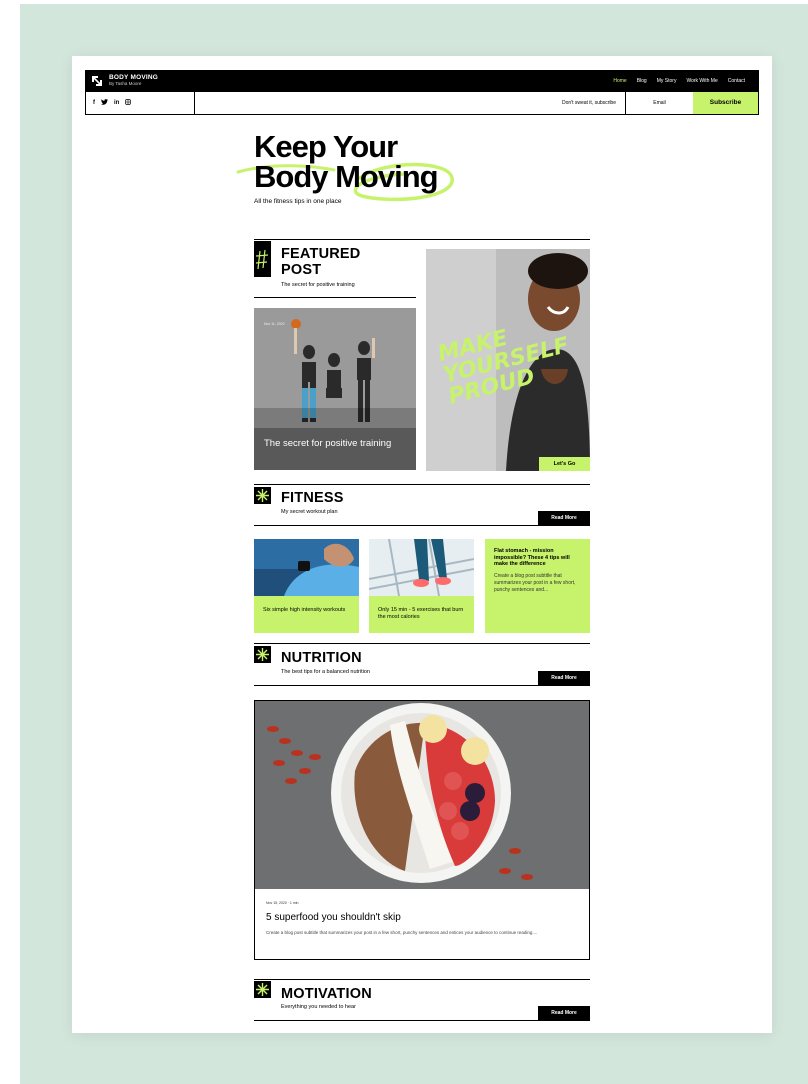 The height and width of the screenshot is (1084, 808). Describe the element at coordinates (679, 81) in the screenshot. I see `main-nav: Home Blog My Story Work With Me Contact` at that location.